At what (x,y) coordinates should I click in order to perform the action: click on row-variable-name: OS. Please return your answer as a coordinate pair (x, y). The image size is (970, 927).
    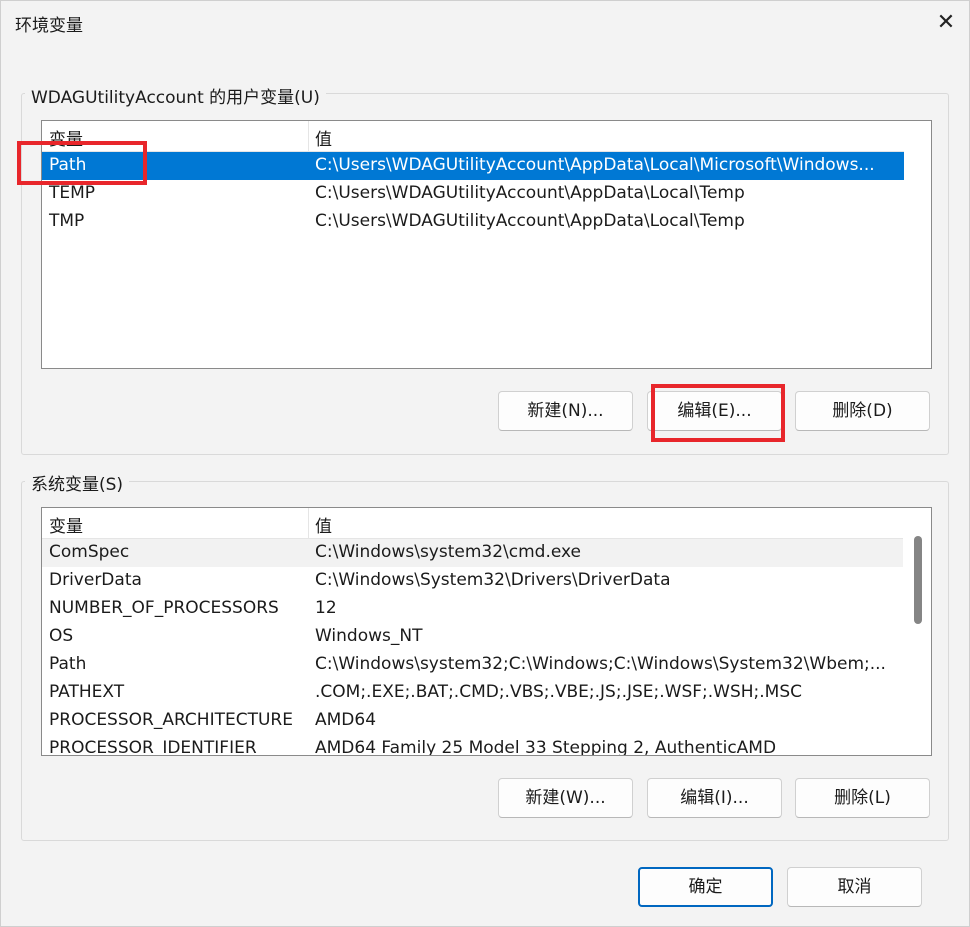
    Looking at the image, I should click on (61, 636).